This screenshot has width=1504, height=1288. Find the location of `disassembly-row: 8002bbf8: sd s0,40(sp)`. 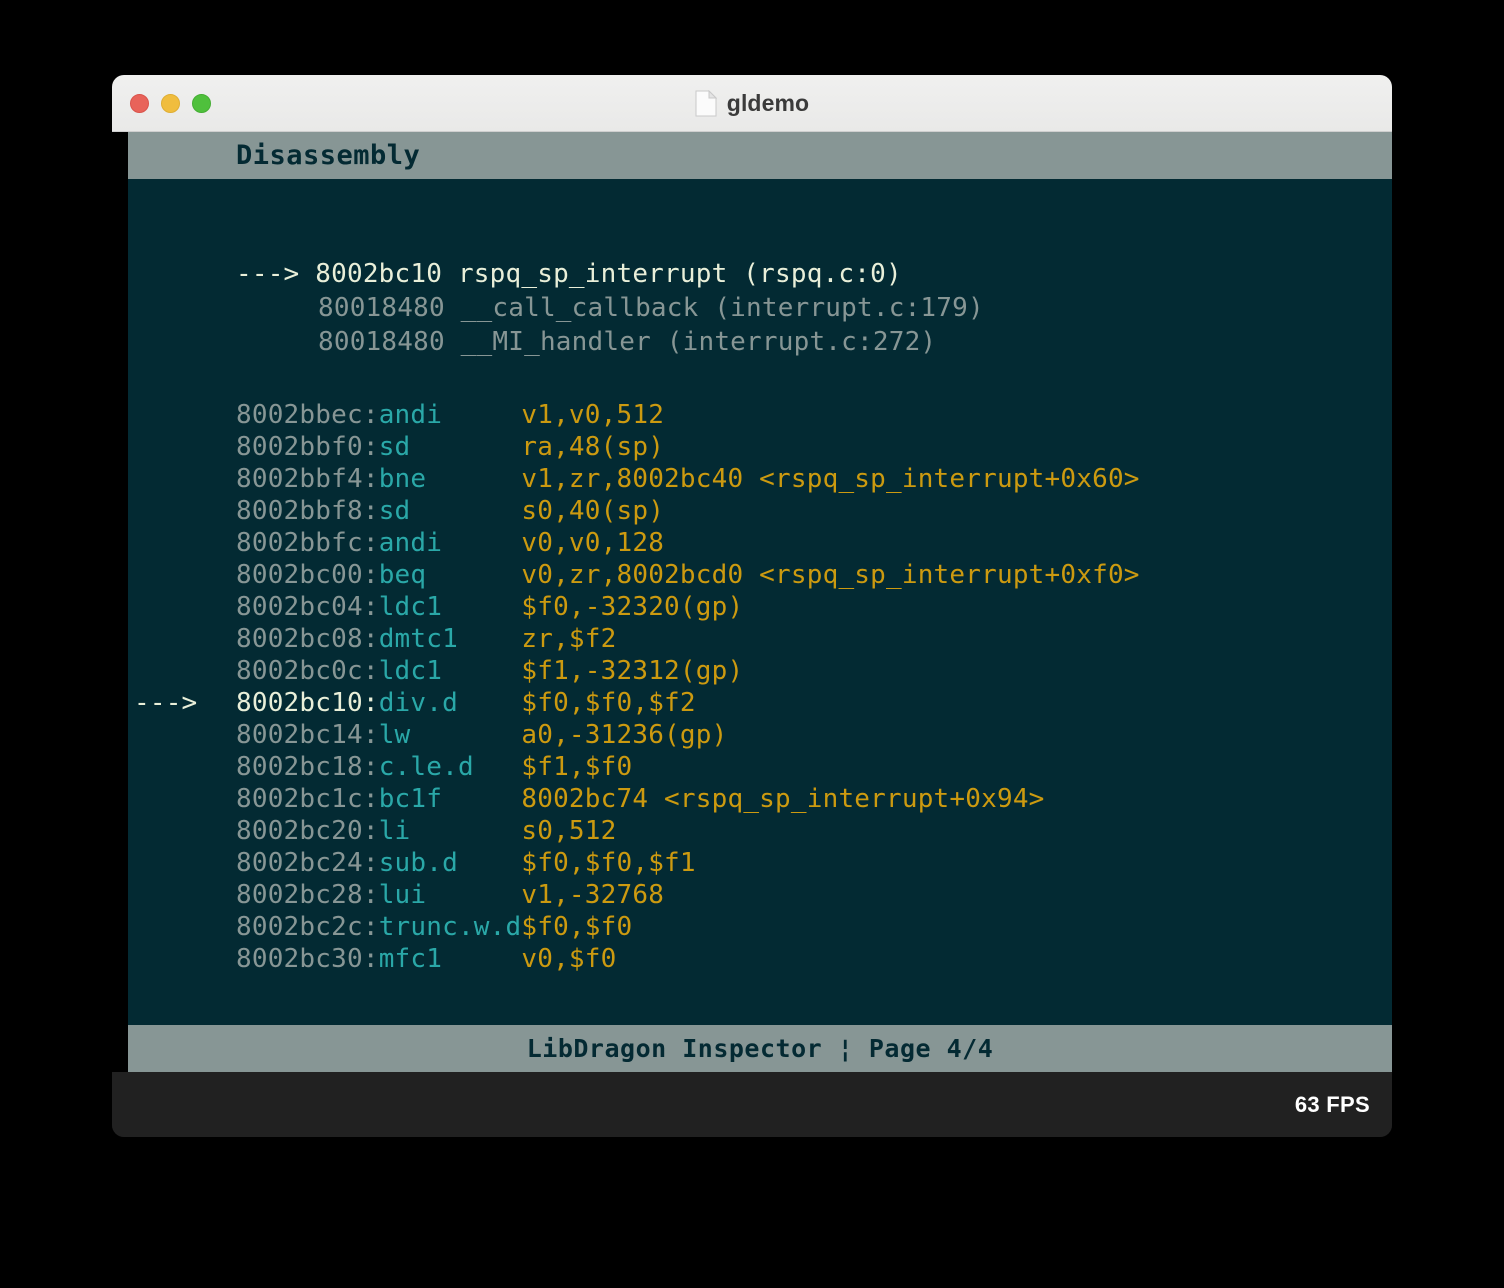

disassembly-row: 8002bbf8: sd s0,40(sp) is located at coordinates (760, 511).